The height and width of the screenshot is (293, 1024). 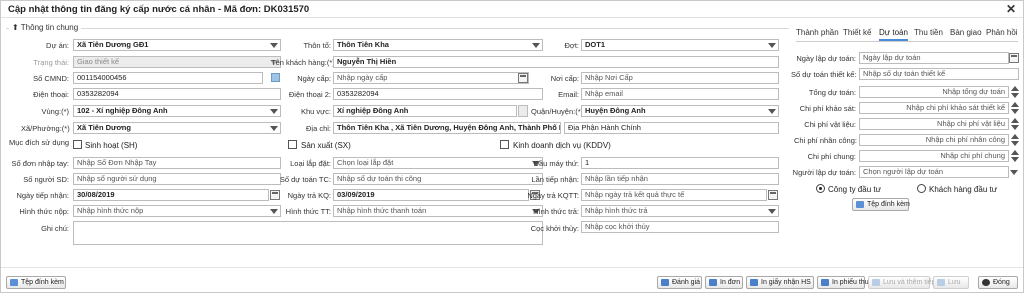 What do you see at coordinates (42, 195) in the screenshot?
I see `ngay-tiep-nhan-label: Ngày tiếp nhận:` at bounding box center [42, 195].